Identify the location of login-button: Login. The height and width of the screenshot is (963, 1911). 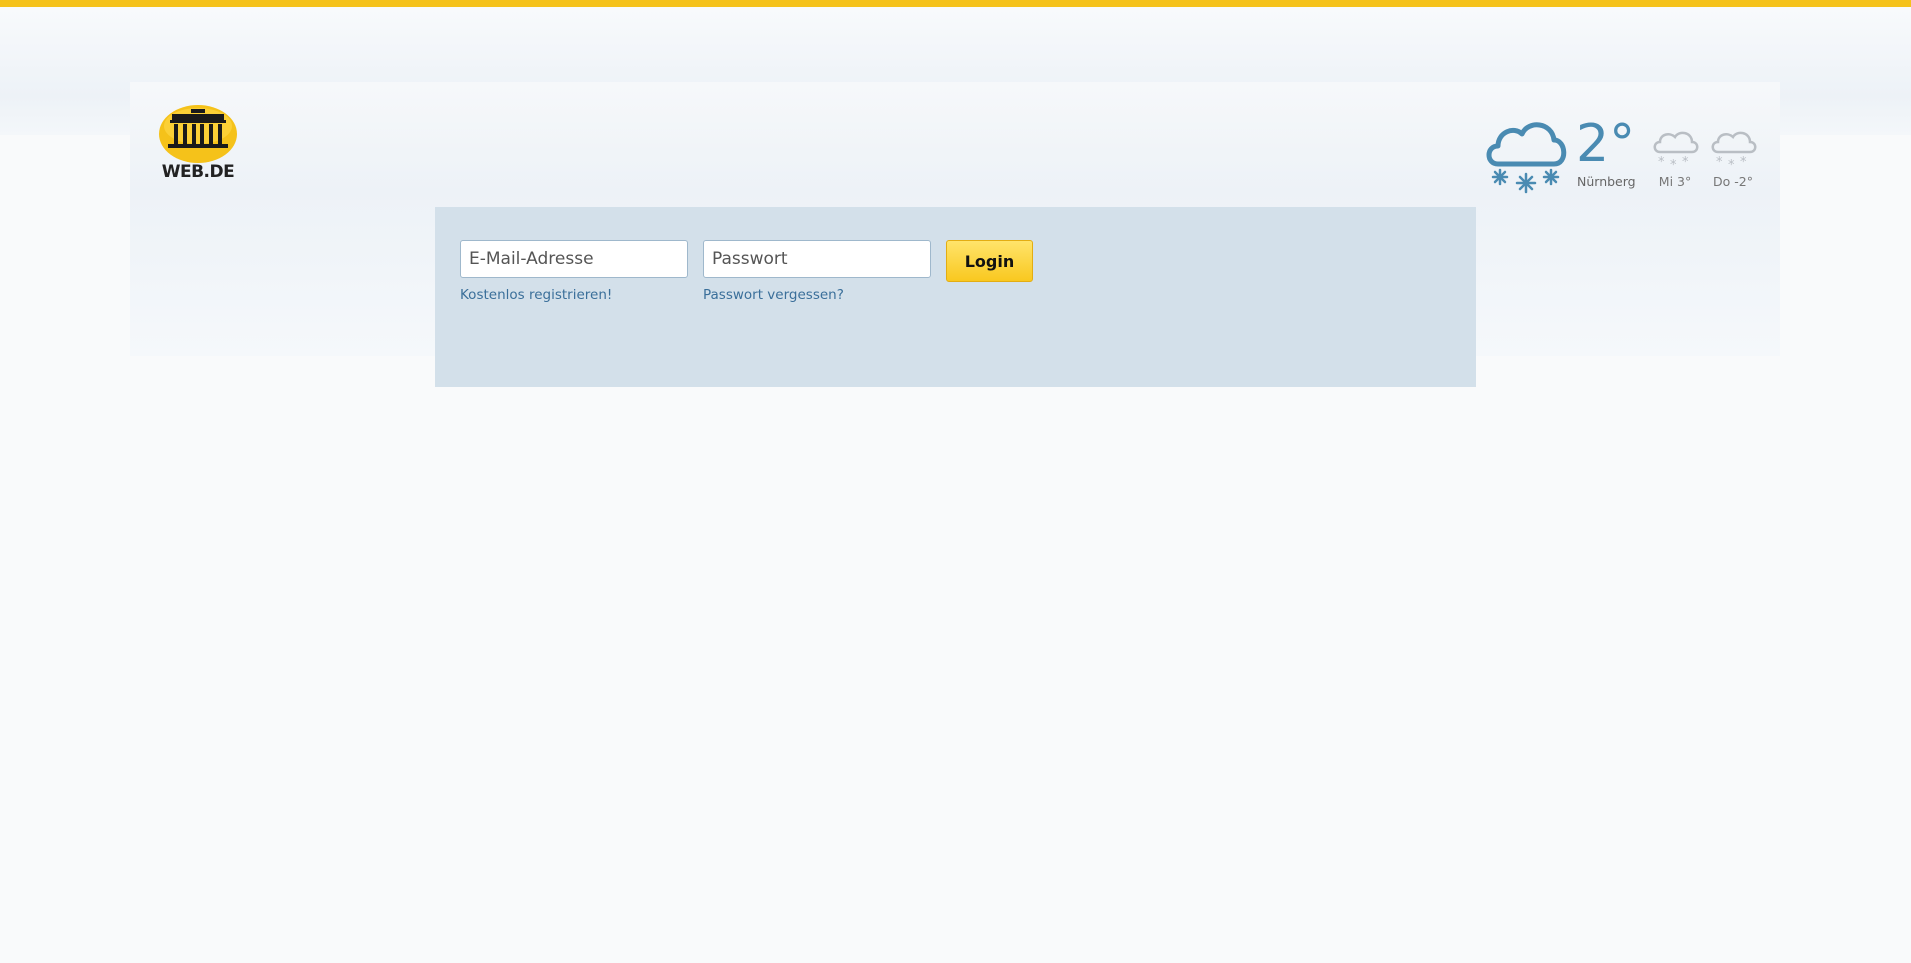
(989, 261).